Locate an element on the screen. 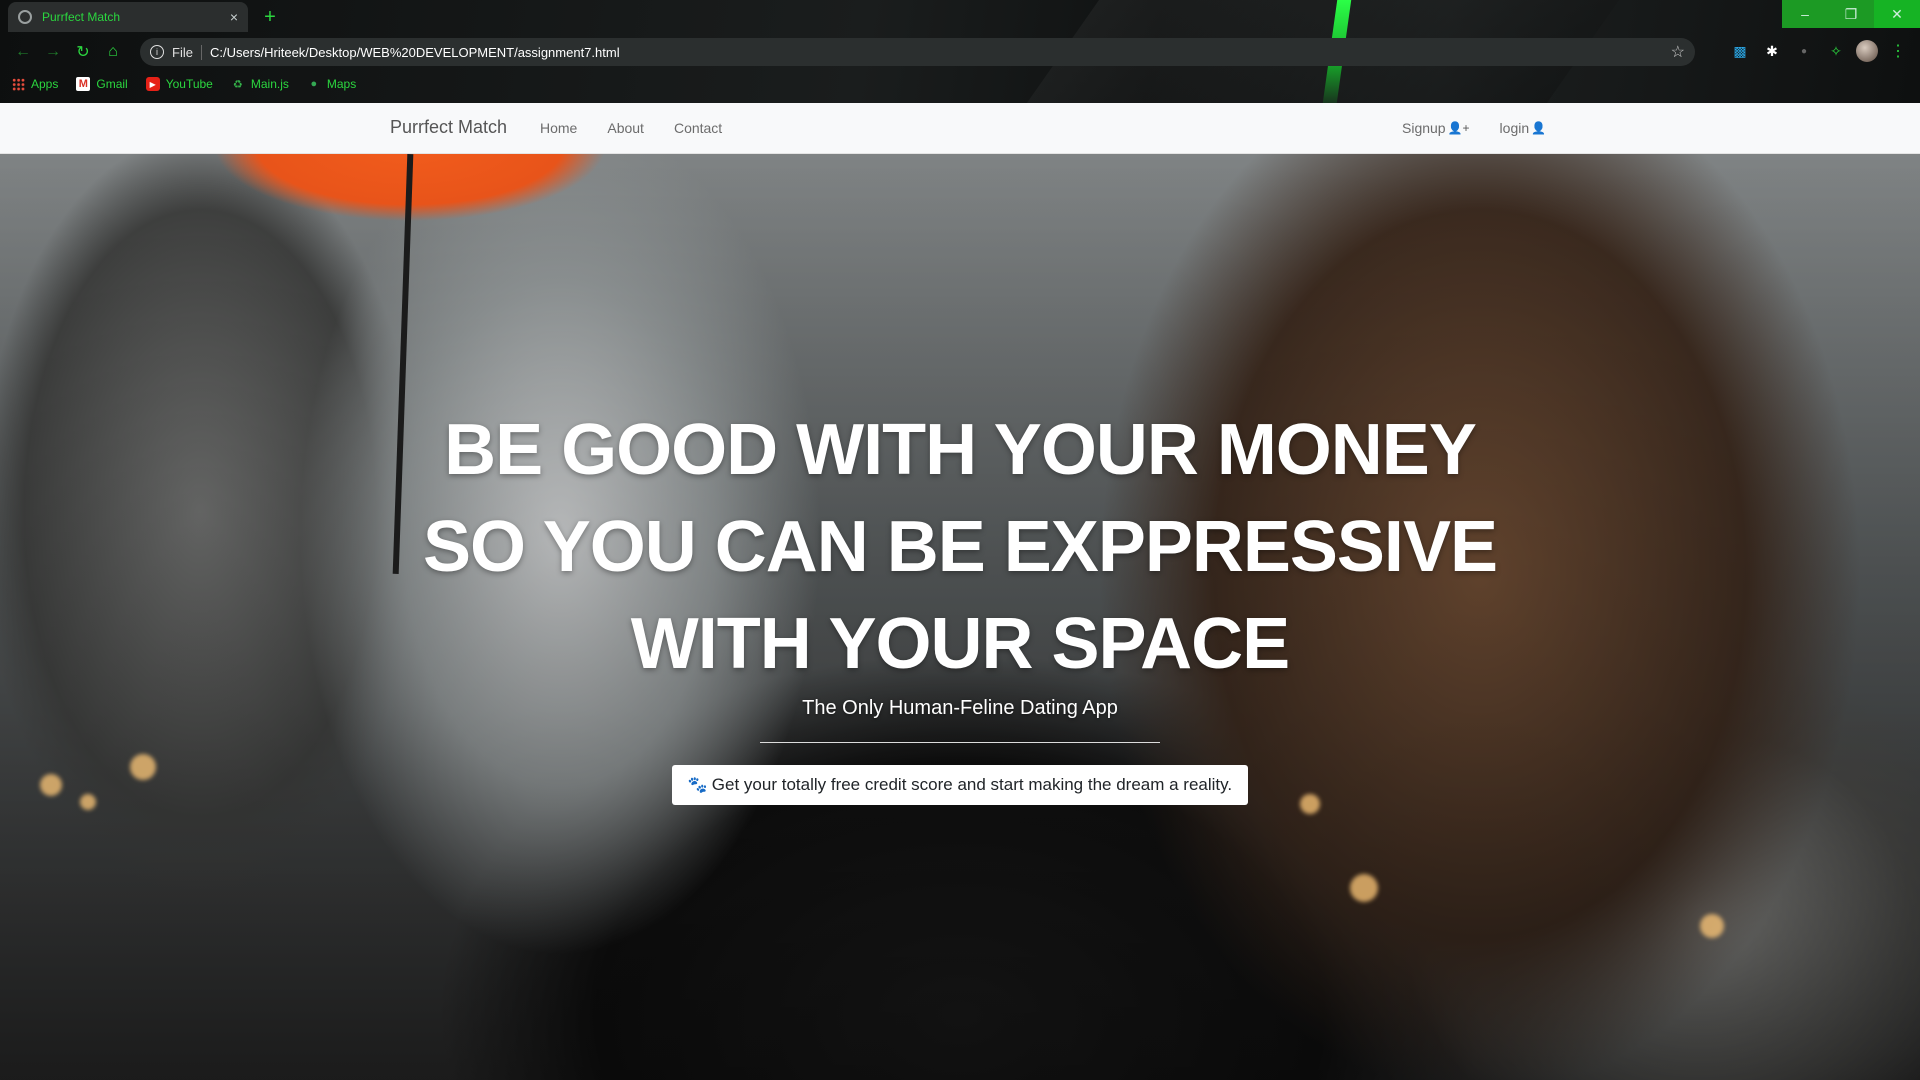 The image size is (1920, 1080). info-icon: i is located at coordinates (157, 52).